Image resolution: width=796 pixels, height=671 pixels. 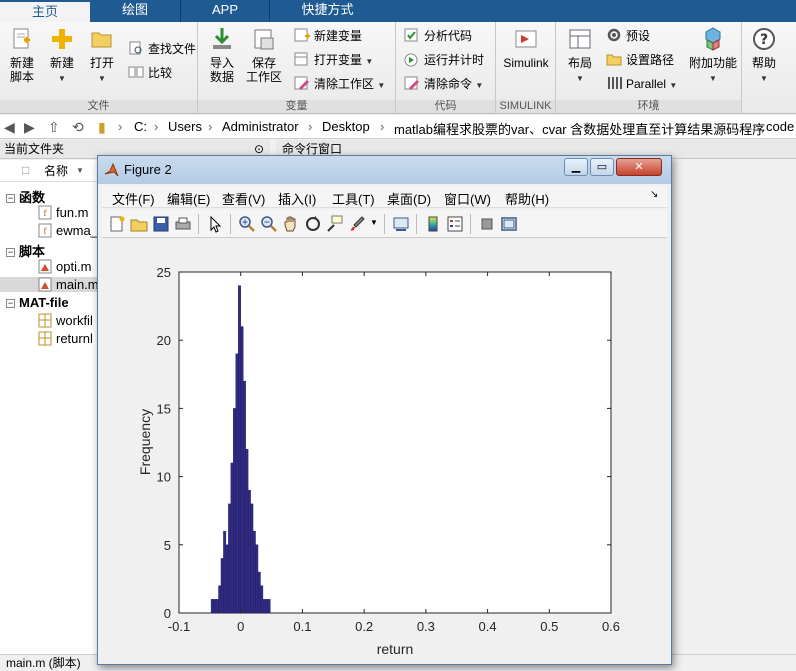 I want to click on menu-help: 帮助(H), so click(x=527, y=198).